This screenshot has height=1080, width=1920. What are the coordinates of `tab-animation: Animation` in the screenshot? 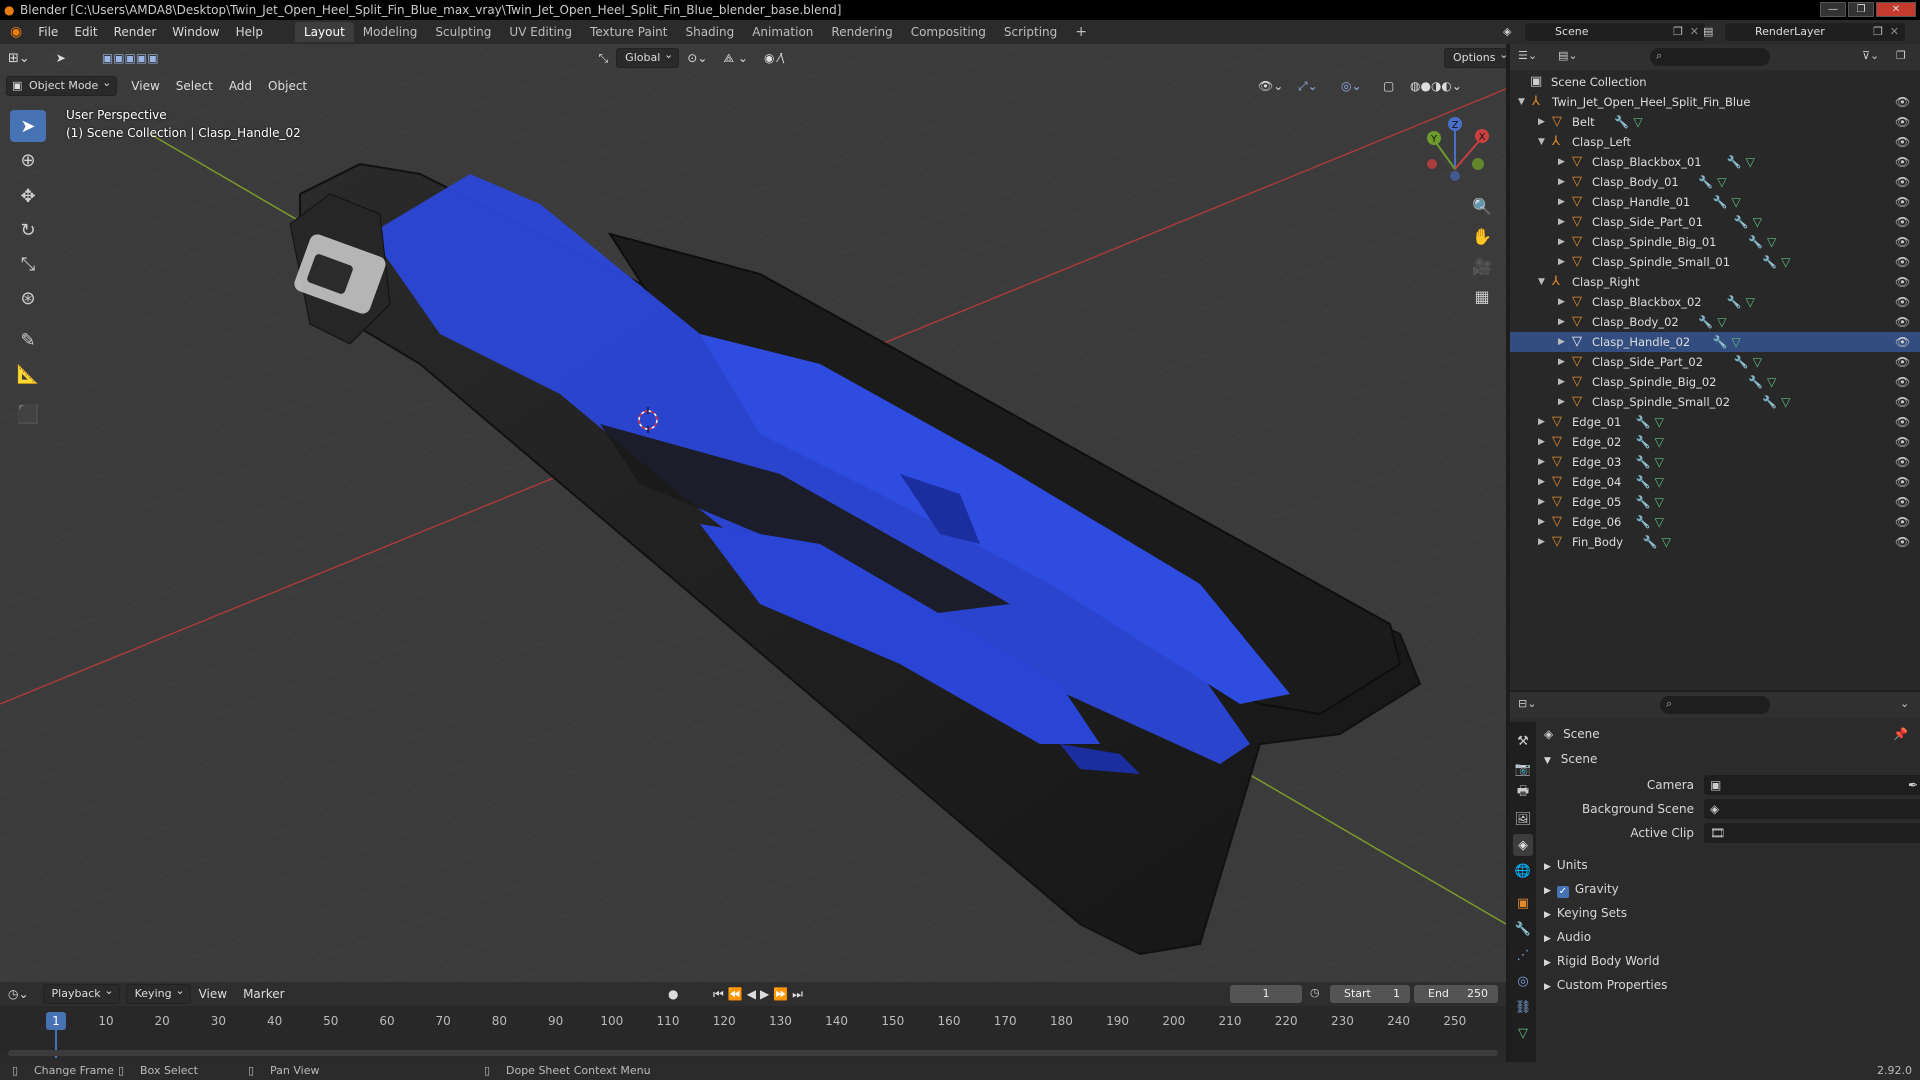 It's located at (782, 32).